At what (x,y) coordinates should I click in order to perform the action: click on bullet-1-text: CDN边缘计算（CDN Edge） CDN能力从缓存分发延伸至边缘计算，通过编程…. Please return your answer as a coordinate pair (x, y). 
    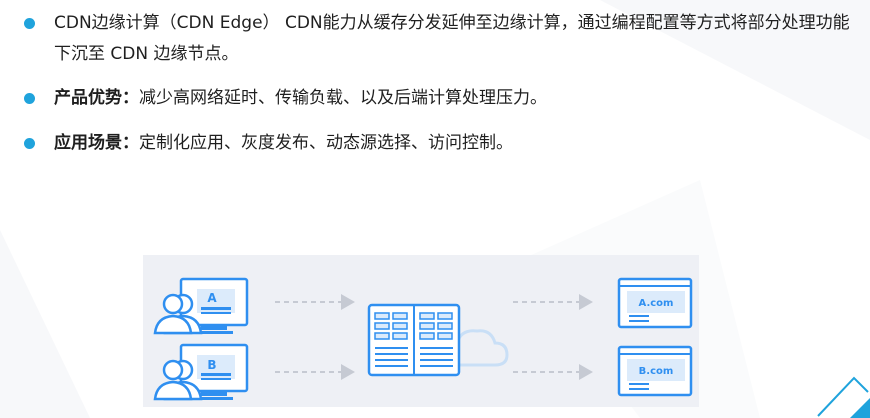
    Looking at the image, I should click on (452, 38).